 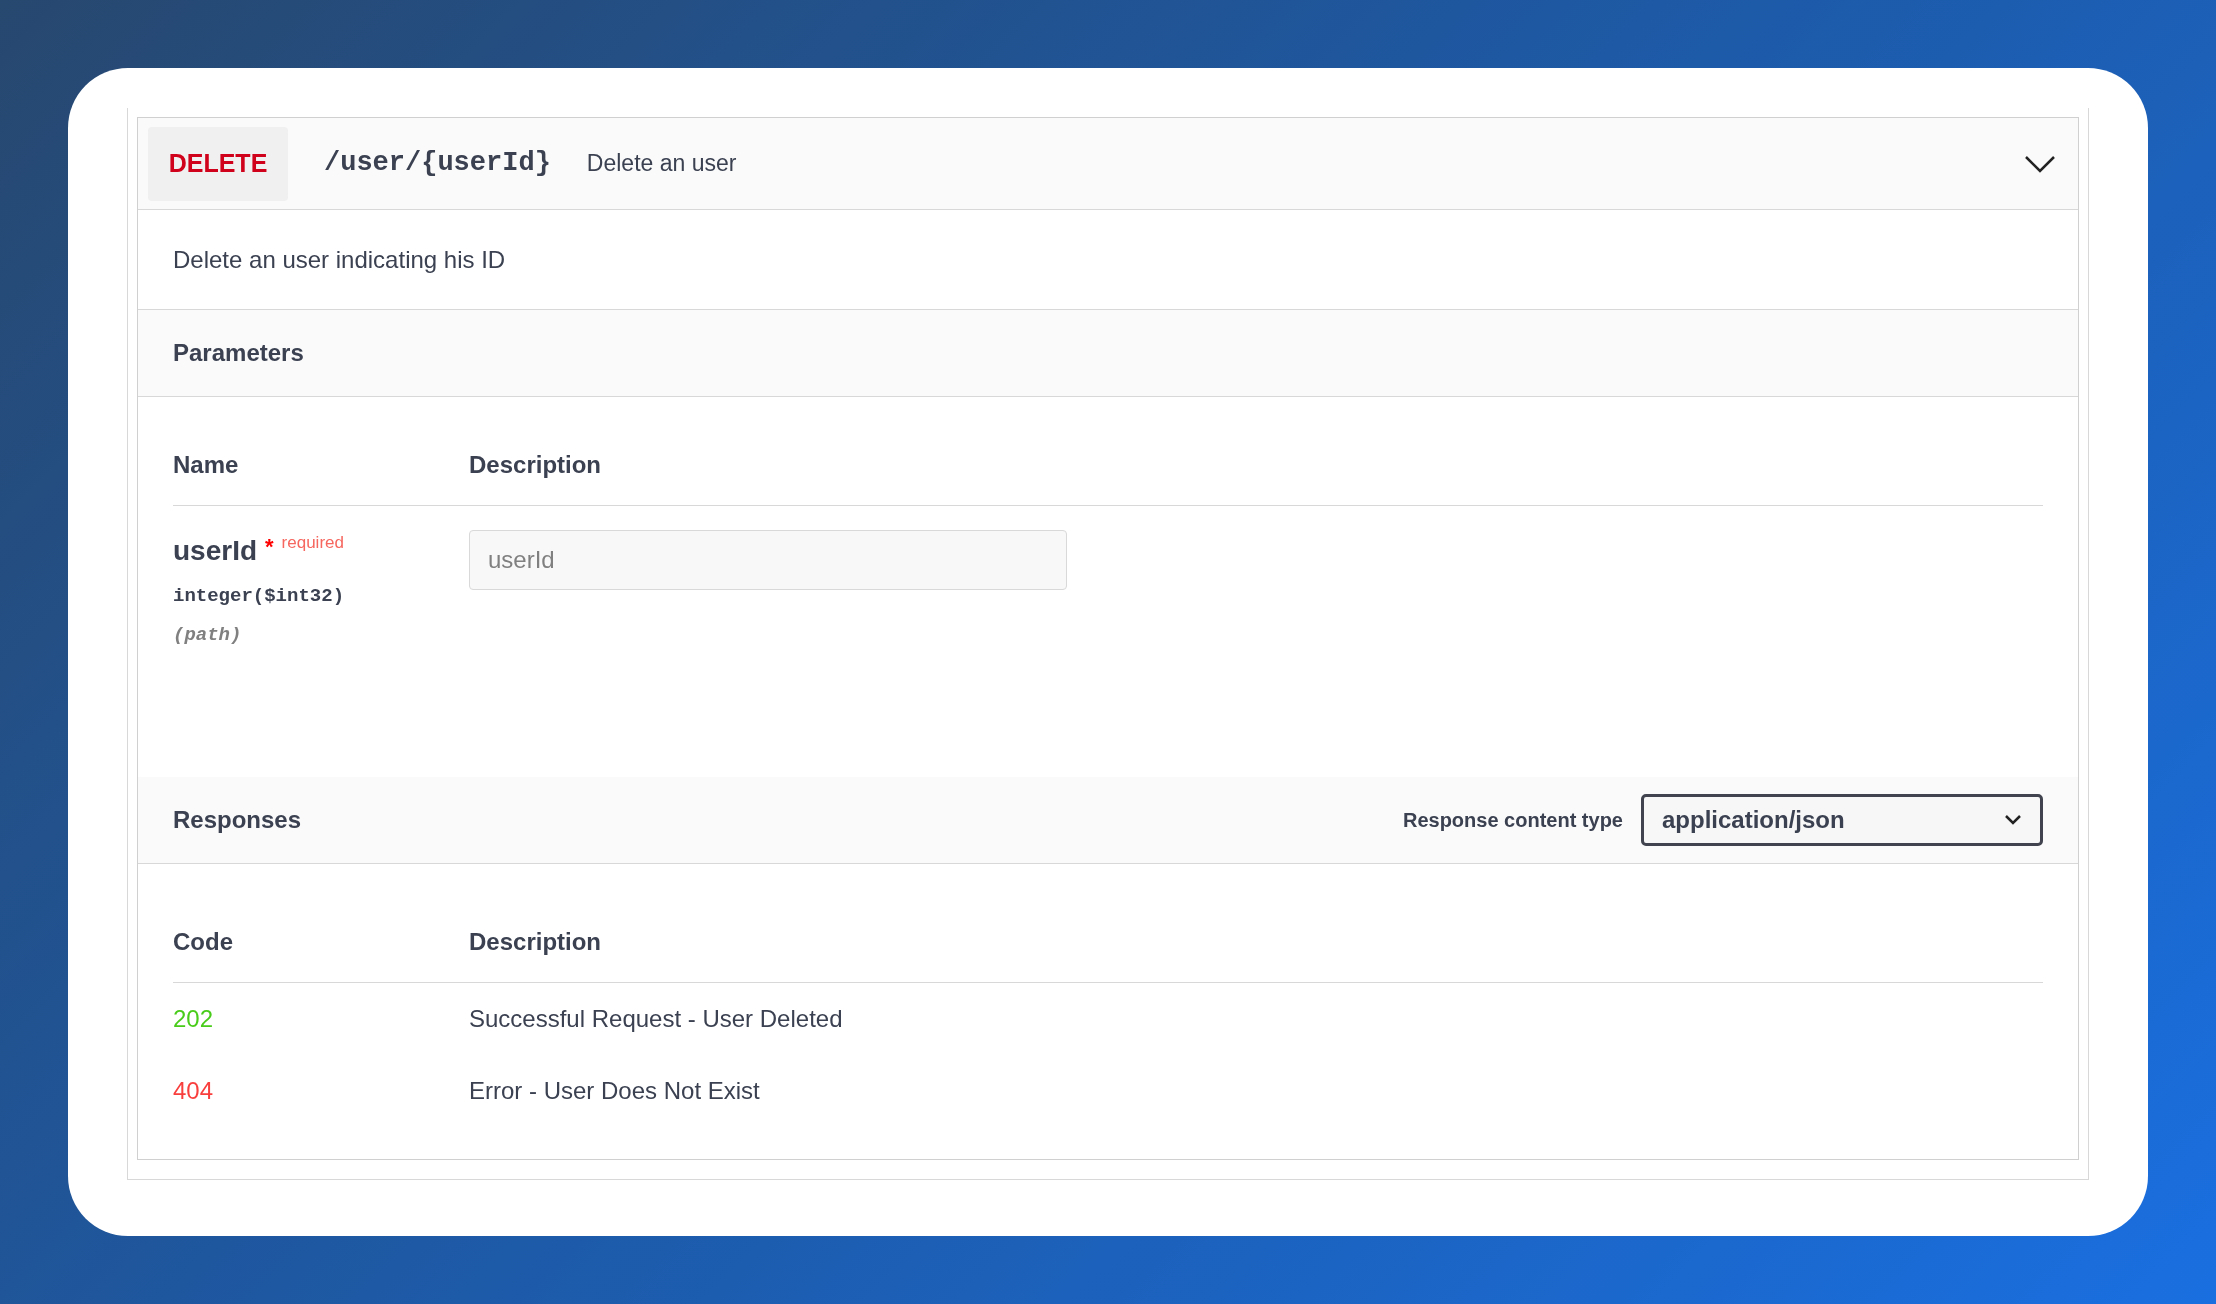 I want to click on endpoint-path: /user/{userId}, so click(x=437, y=164).